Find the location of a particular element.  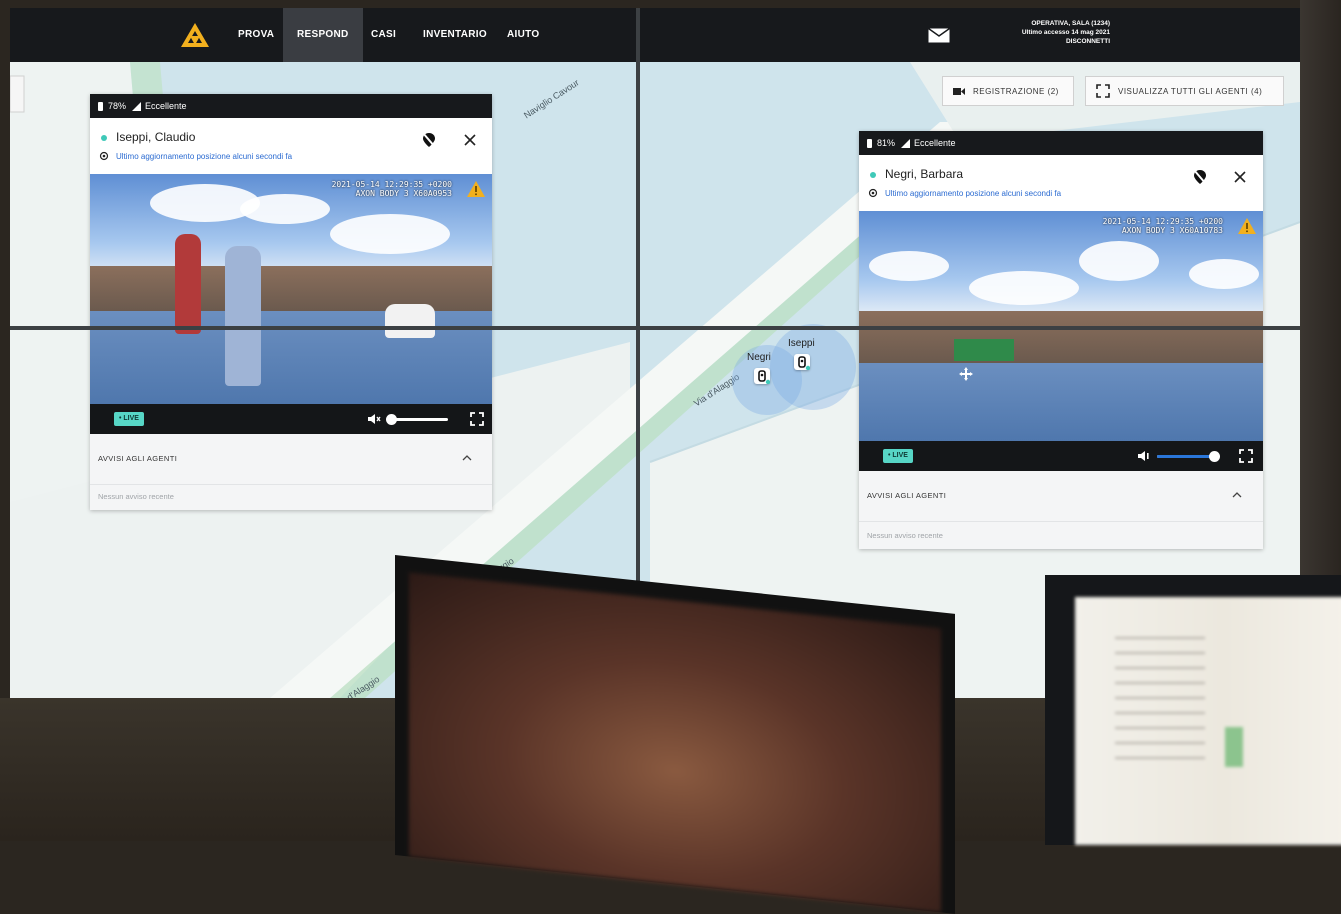

video-camera-icon is located at coordinates (959, 91).